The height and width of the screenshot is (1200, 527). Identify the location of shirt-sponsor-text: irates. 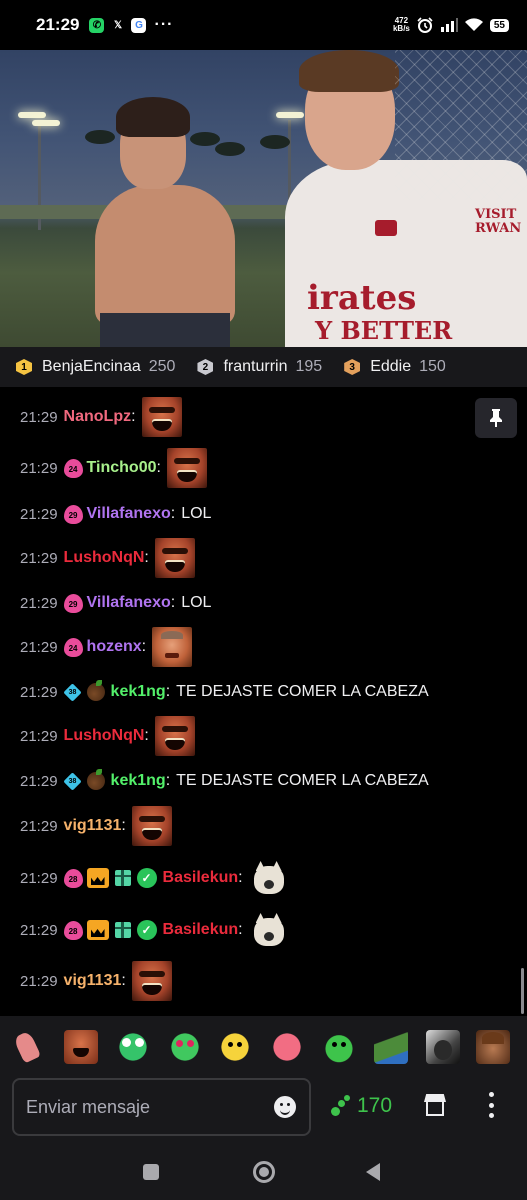
(362, 298).